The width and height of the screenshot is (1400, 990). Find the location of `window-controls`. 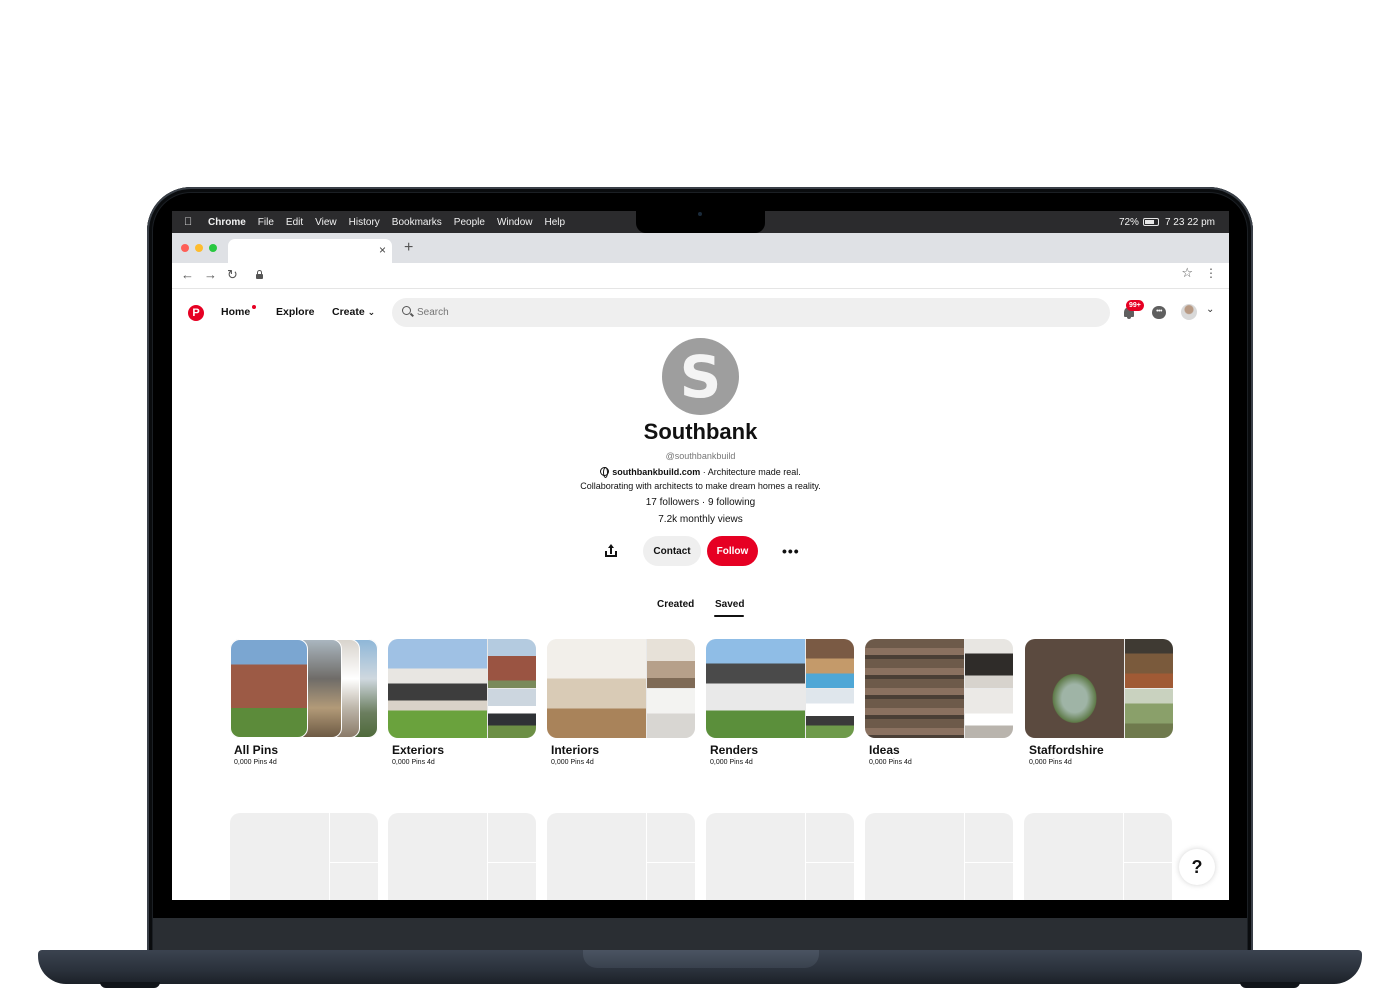

window-controls is located at coordinates (199, 248).